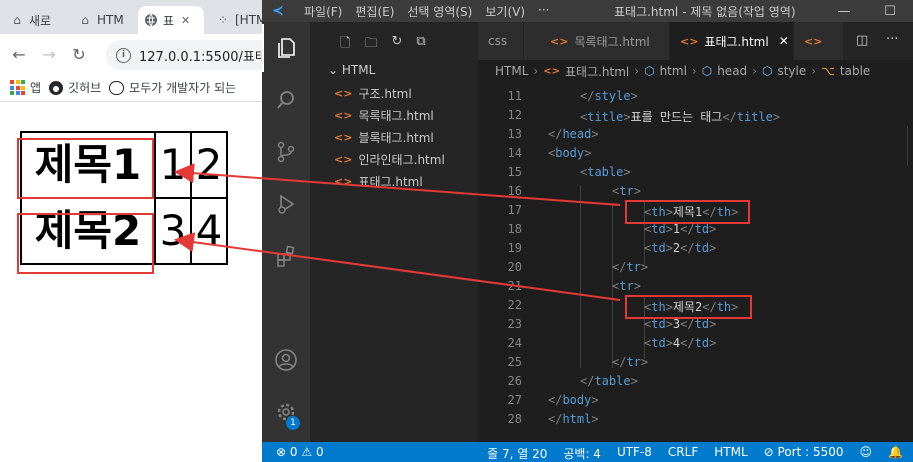  I want to click on line-number: 25, so click(514, 362).